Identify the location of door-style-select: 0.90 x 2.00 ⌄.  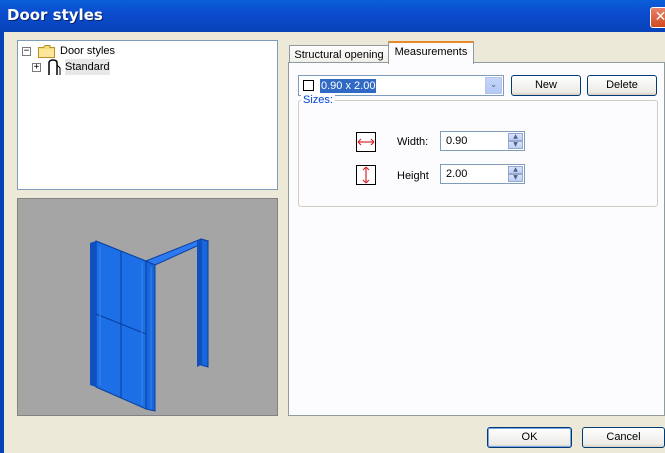
(401, 85).